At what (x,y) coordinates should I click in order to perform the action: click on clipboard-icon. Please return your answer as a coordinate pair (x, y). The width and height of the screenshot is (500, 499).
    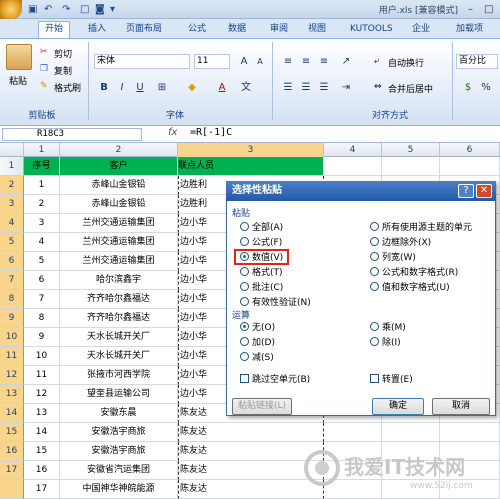
    Looking at the image, I should click on (19, 57).